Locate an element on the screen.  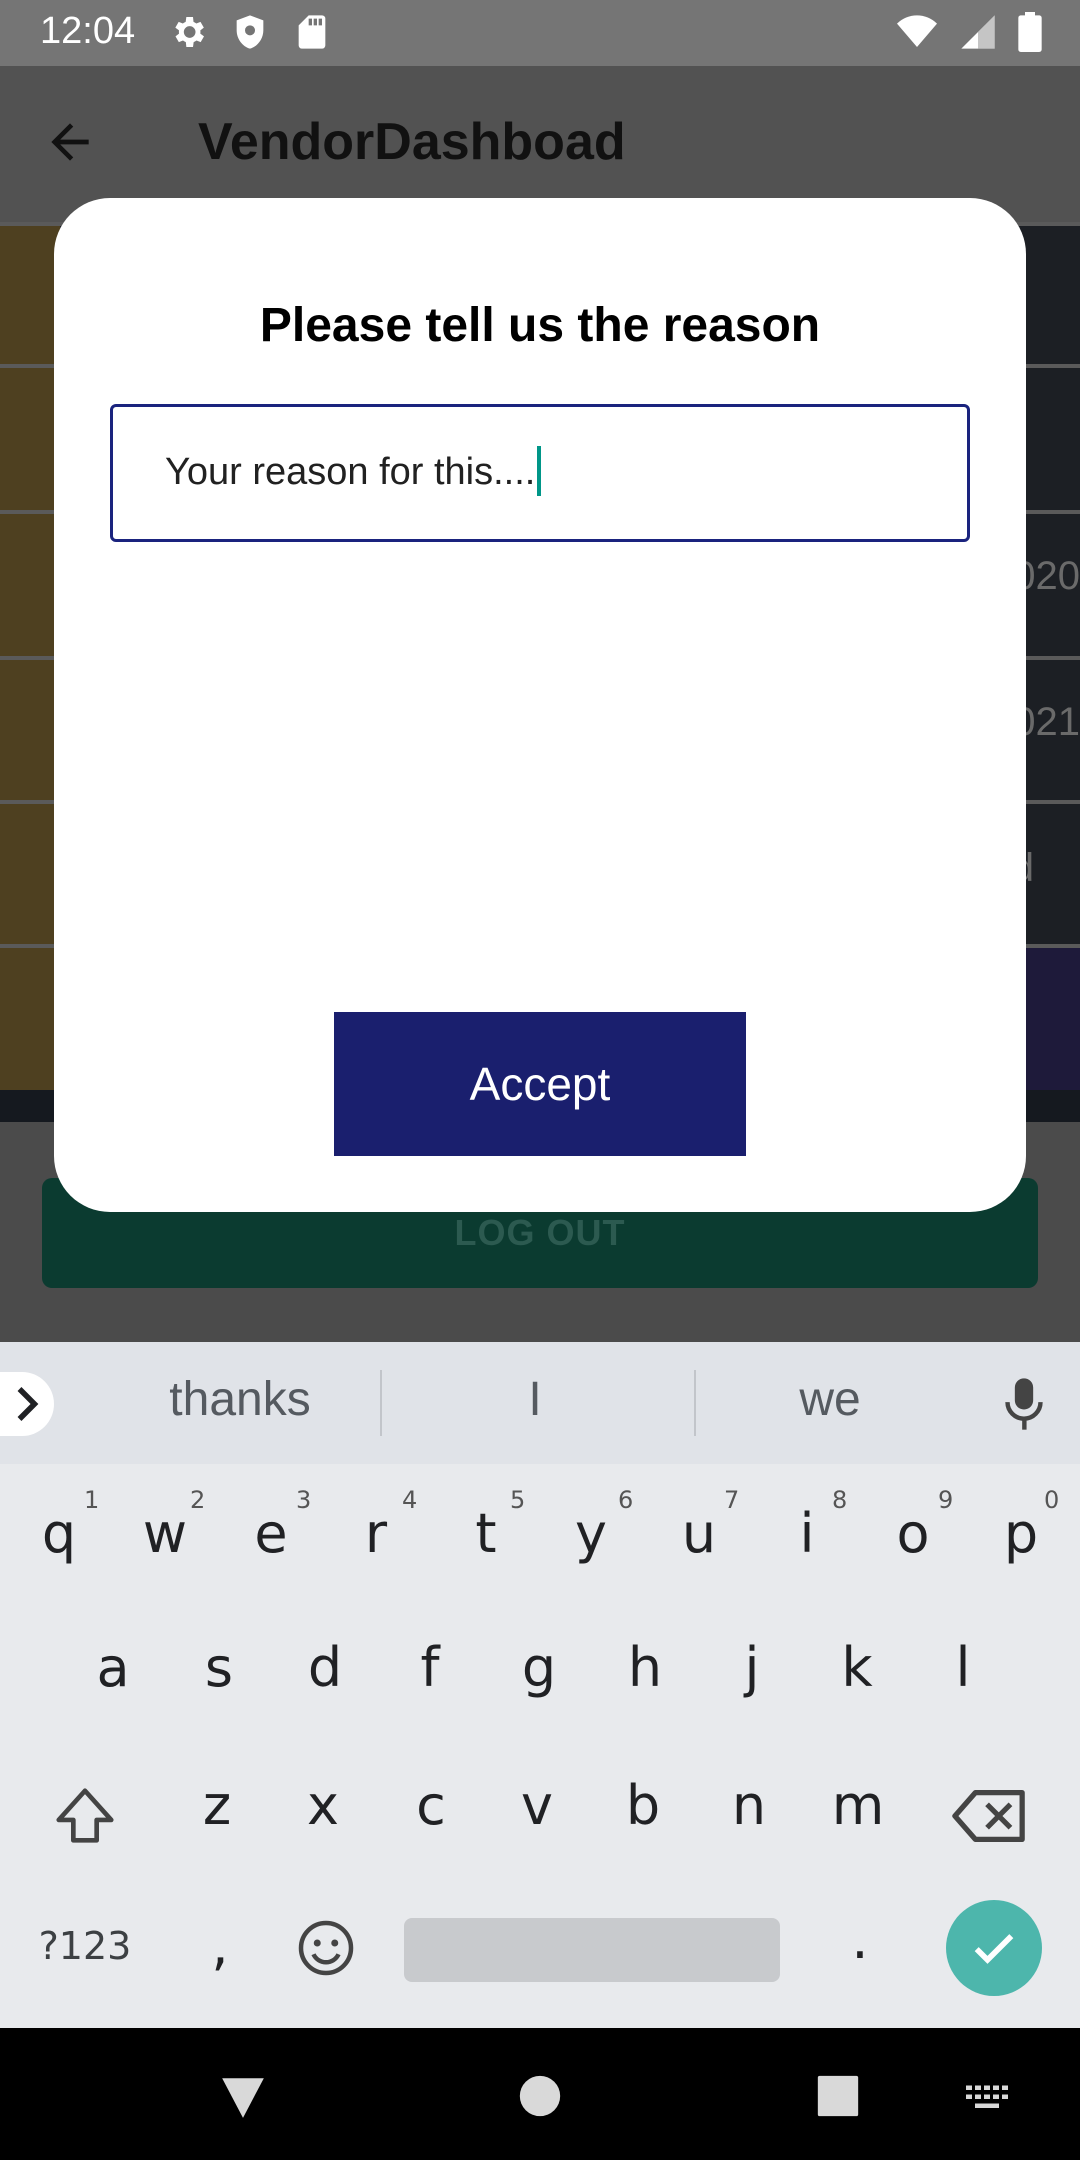
chevron-right-icon is located at coordinates (28, 1404).